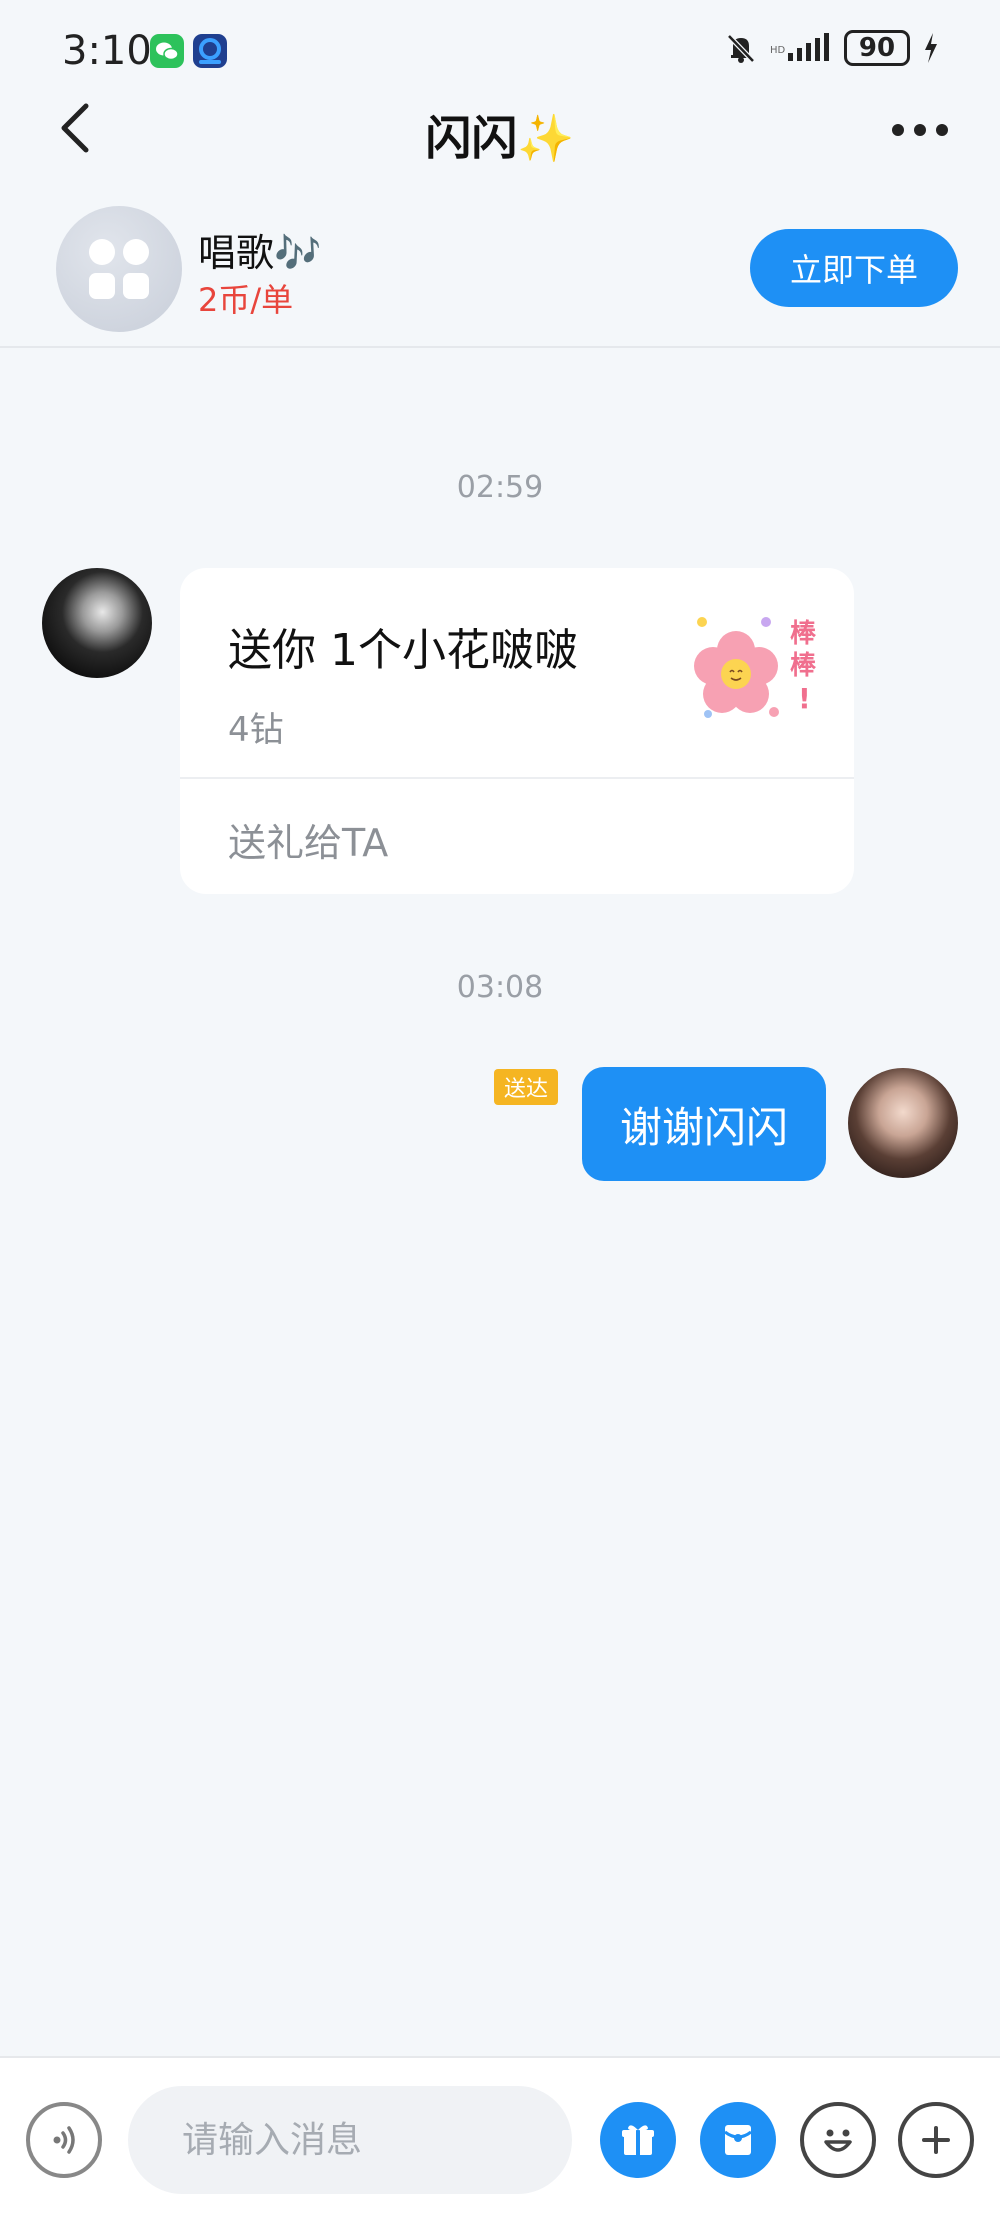 The height and width of the screenshot is (2225, 1000). What do you see at coordinates (256, 730) in the screenshot?
I see `gift-price: 4钻` at bounding box center [256, 730].